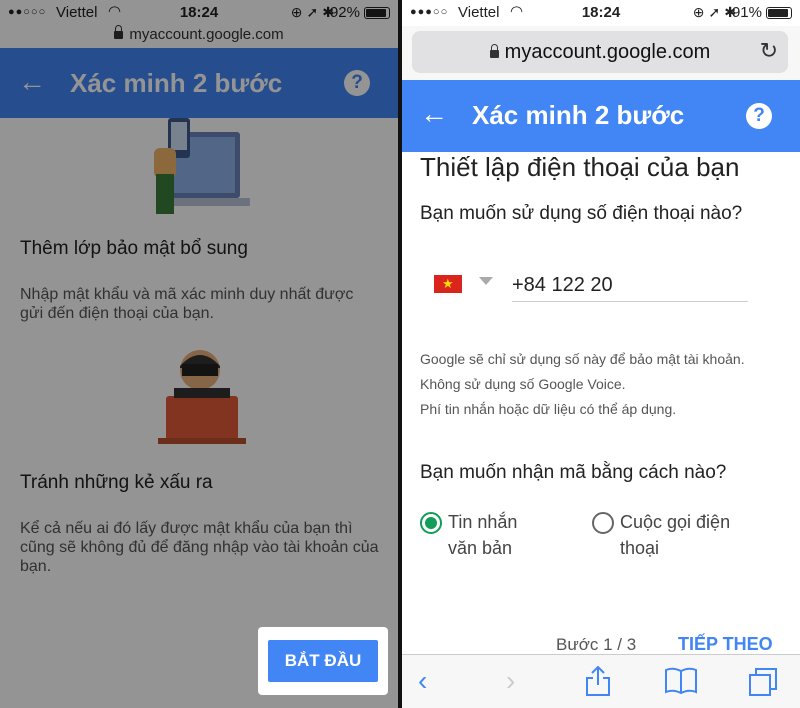 Image resolution: width=800 pixels, height=708 pixels. I want to click on phone-number-input, so click(630, 286).